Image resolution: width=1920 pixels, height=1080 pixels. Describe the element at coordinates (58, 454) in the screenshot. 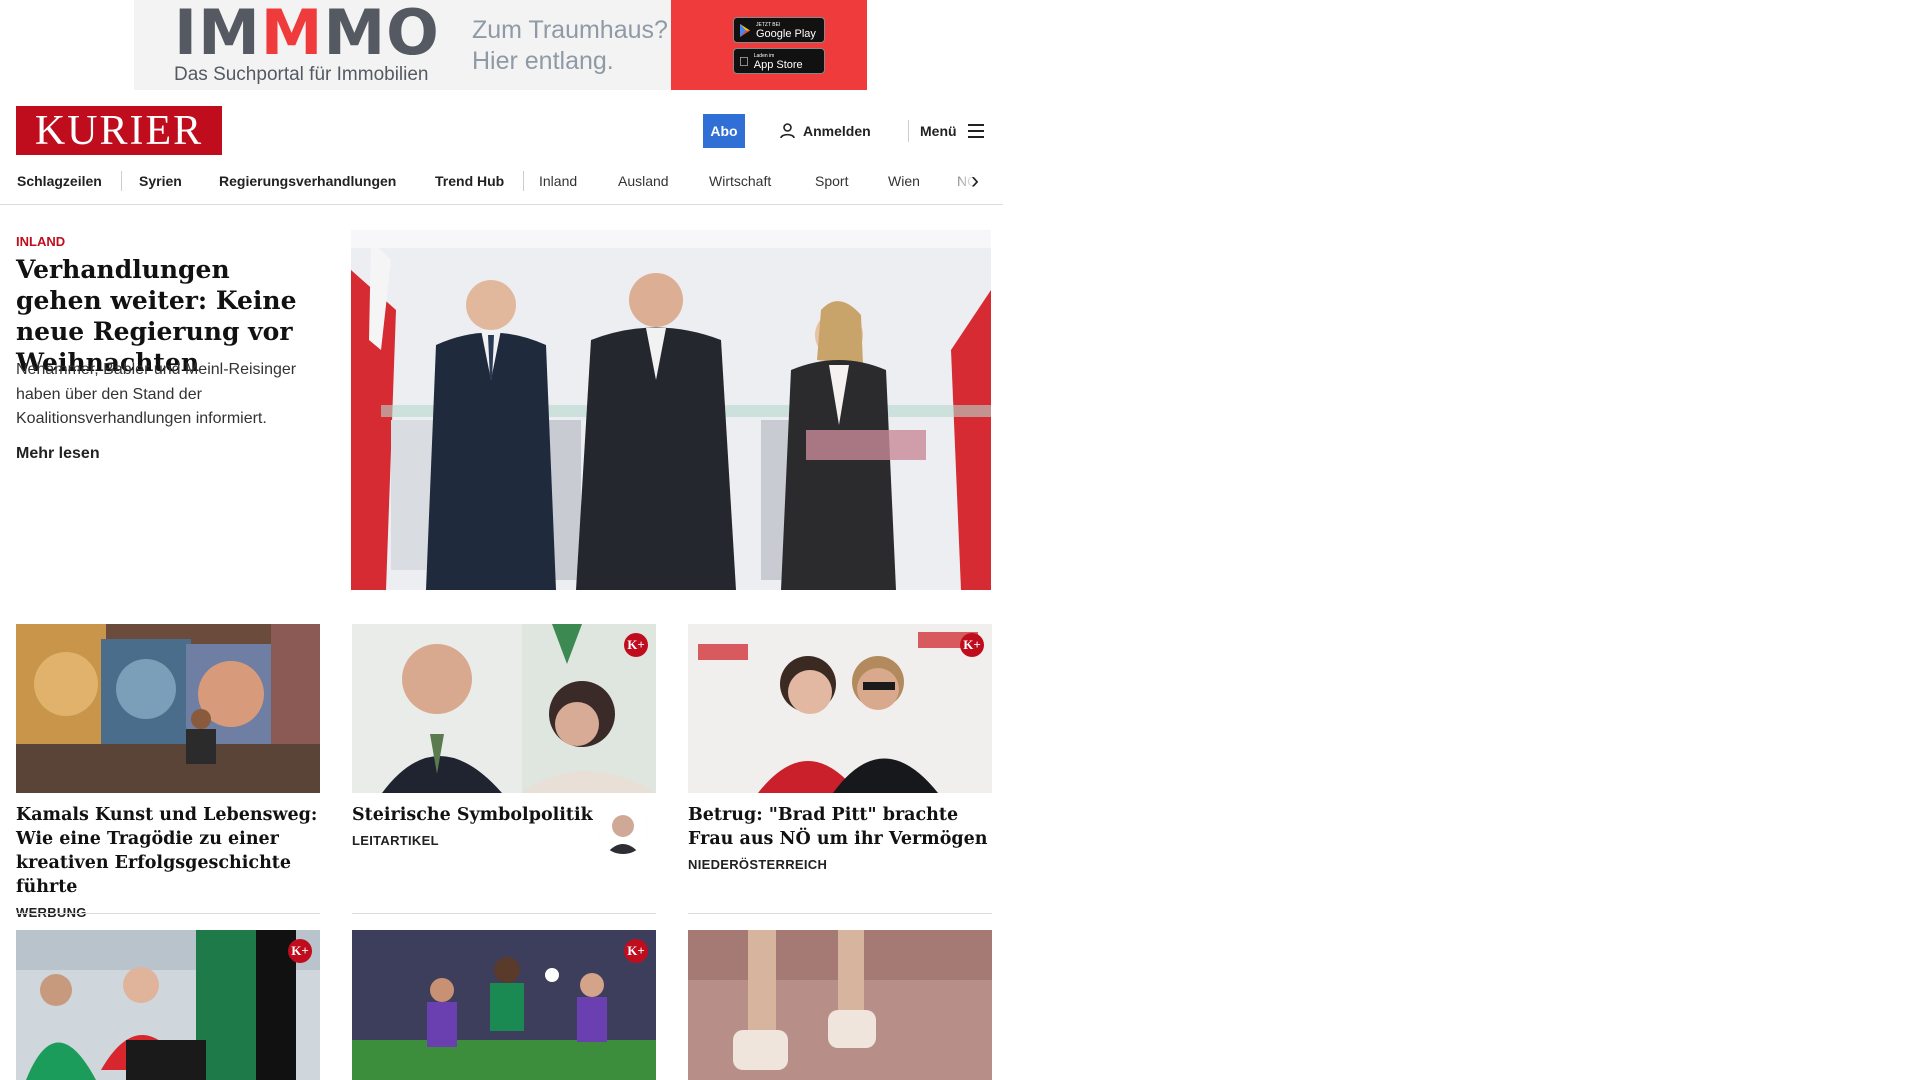

I see `read-more-link: Mehr lesen` at that location.